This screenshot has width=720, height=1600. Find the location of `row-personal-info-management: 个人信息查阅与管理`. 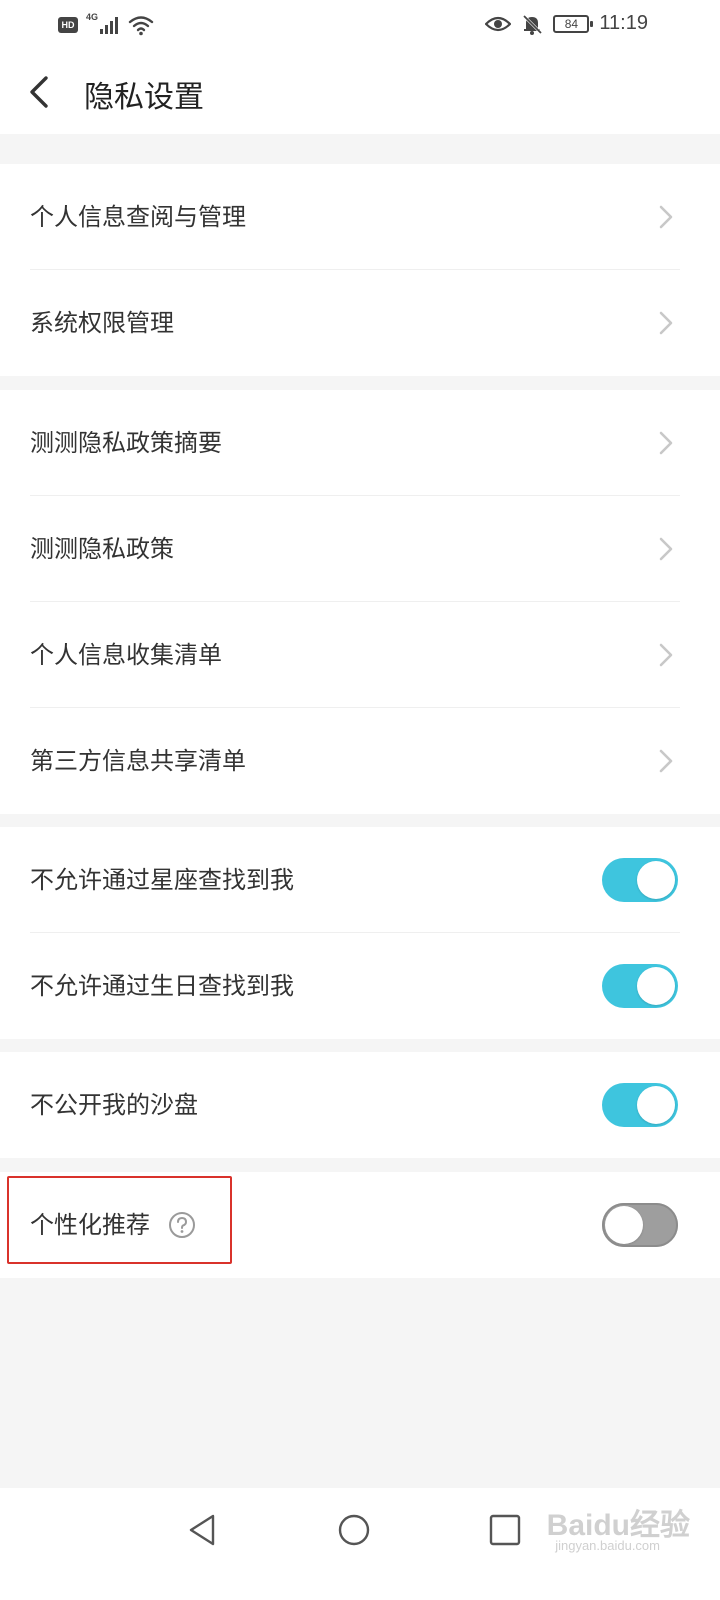

row-personal-info-management: 个人信息查阅与管理 is located at coordinates (360, 217).